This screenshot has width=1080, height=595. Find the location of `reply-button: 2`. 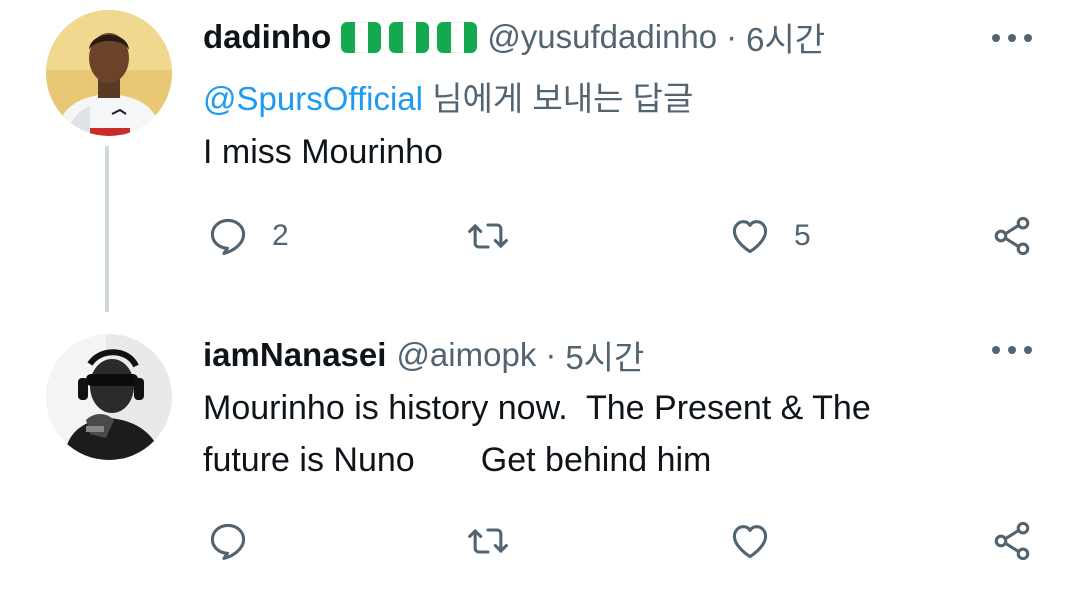

reply-button: 2 is located at coordinates (247, 236).